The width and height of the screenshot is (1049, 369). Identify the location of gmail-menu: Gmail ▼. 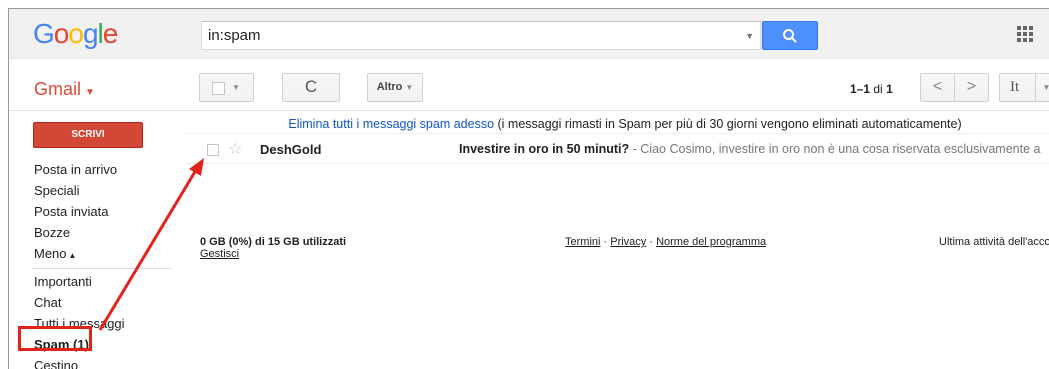
(64, 89).